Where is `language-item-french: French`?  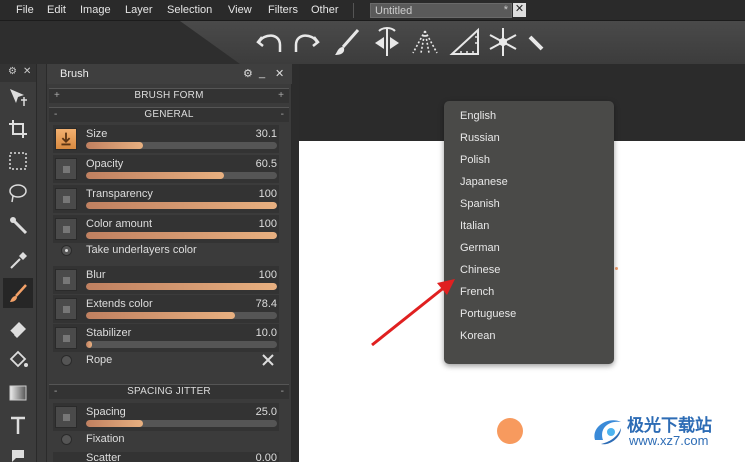
language-item-french: French is located at coordinates (477, 292).